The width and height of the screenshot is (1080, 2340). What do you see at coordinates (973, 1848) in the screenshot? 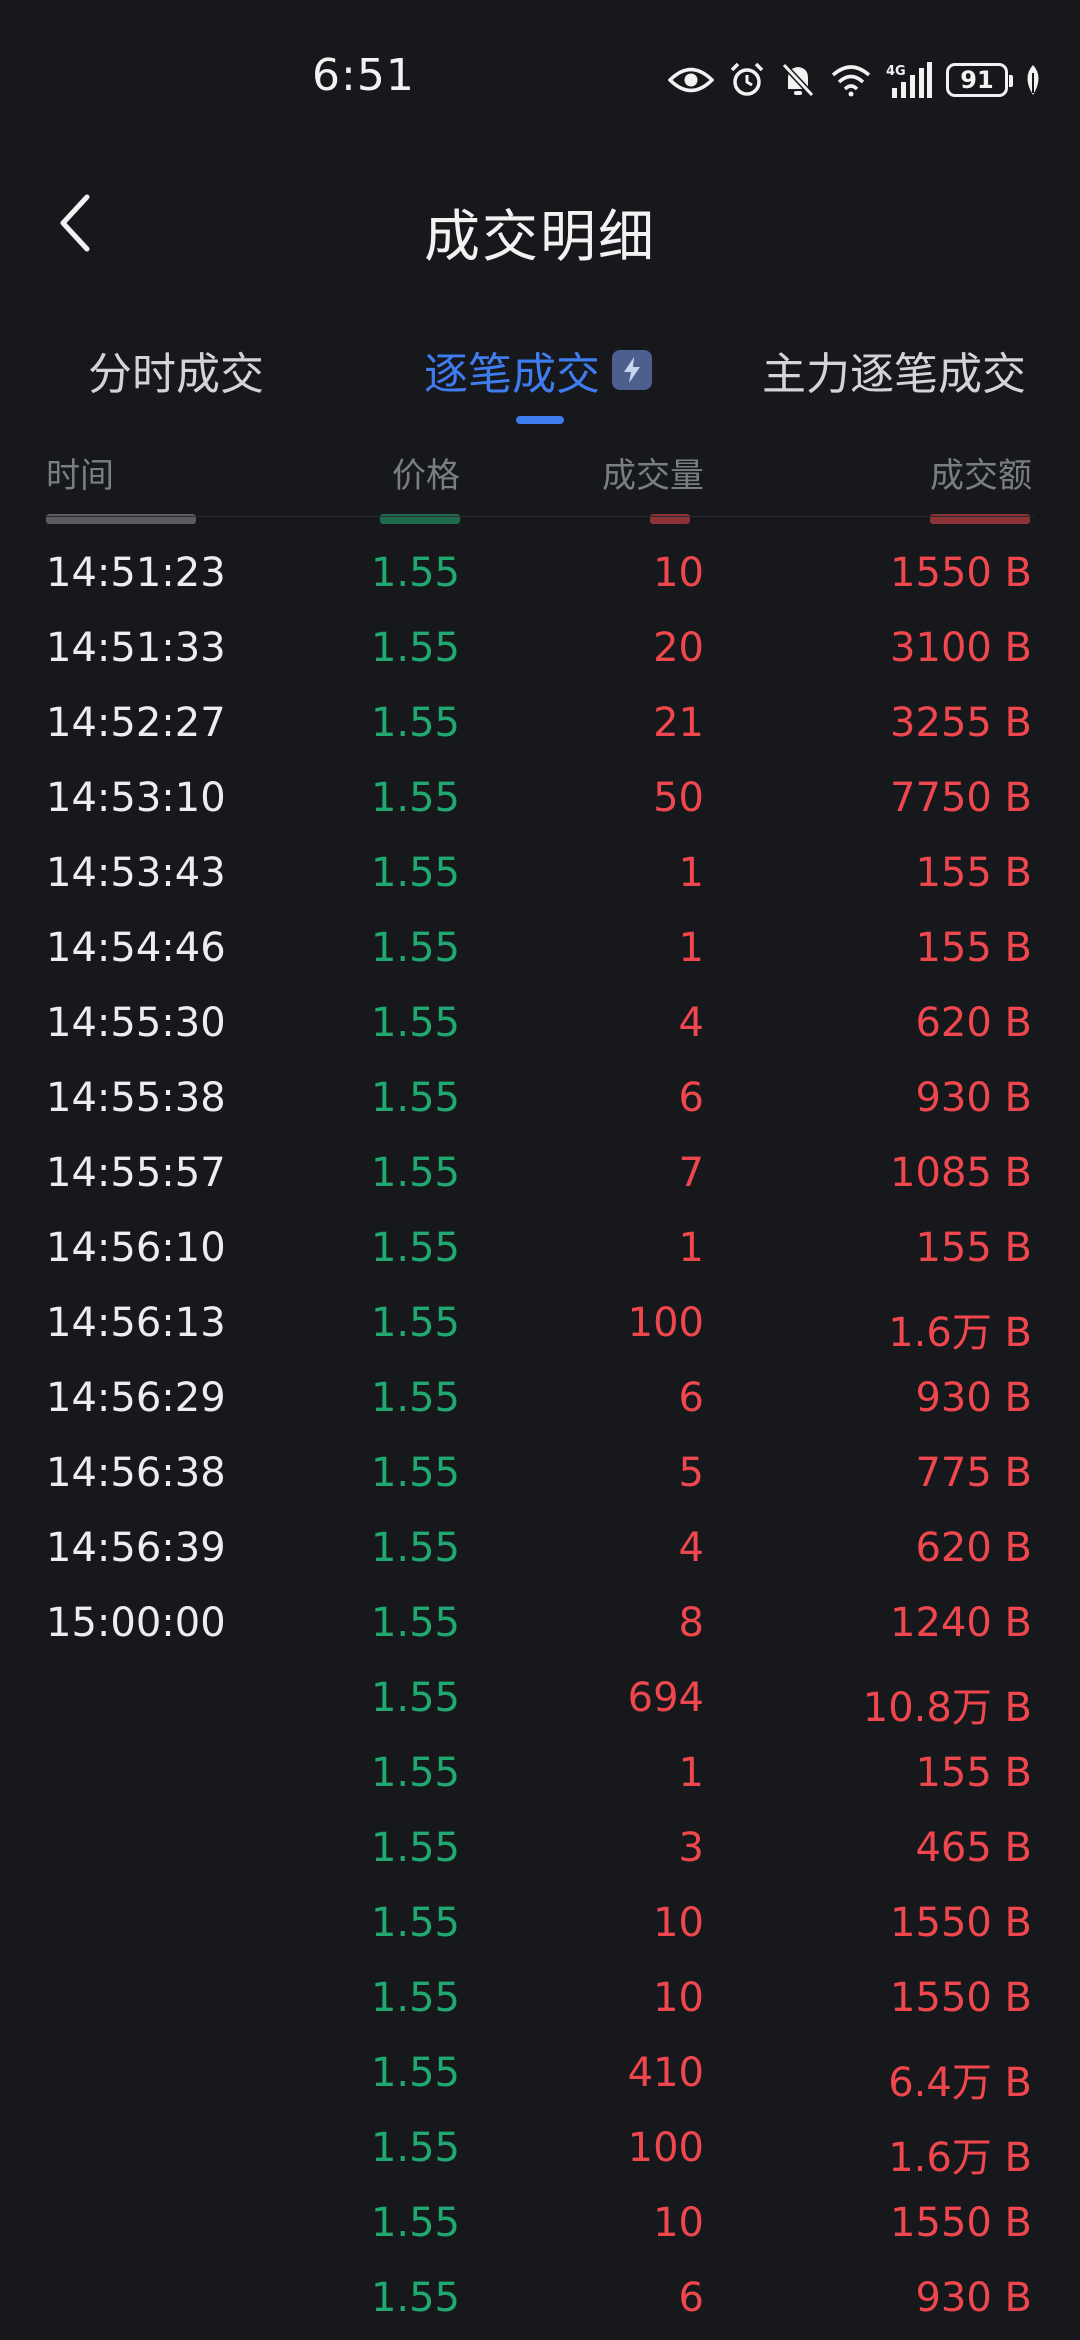
I see `trade-amount: 465 B` at bounding box center [973, 1848].